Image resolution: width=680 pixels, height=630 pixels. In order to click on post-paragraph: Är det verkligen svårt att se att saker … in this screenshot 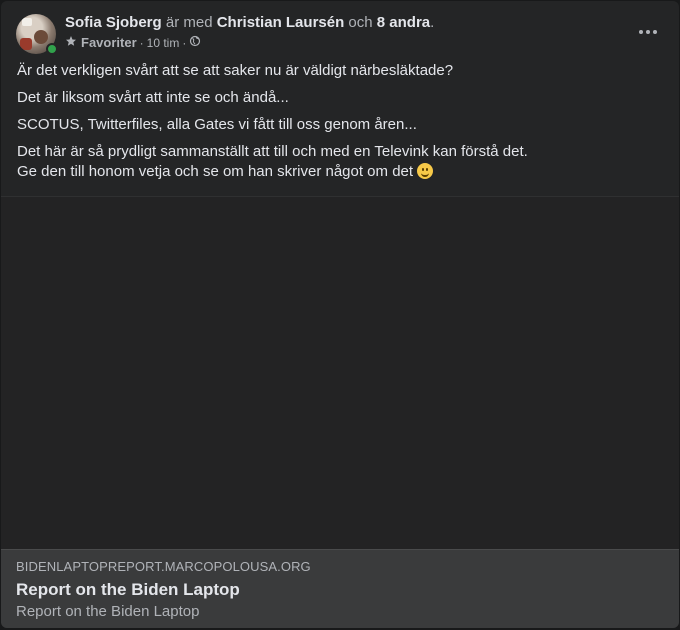, I will do `click(235, 70)`.